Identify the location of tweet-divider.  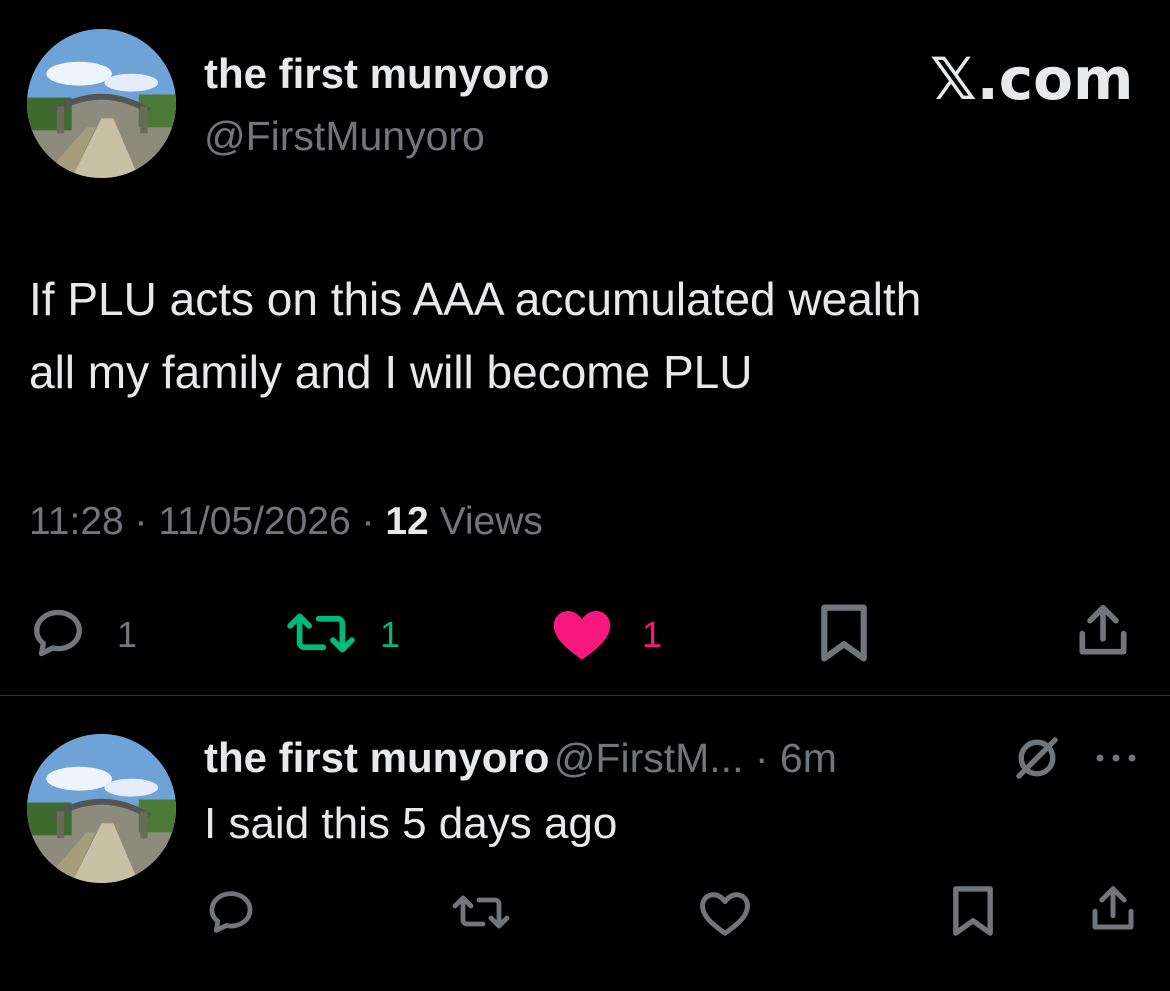
(585, 695).